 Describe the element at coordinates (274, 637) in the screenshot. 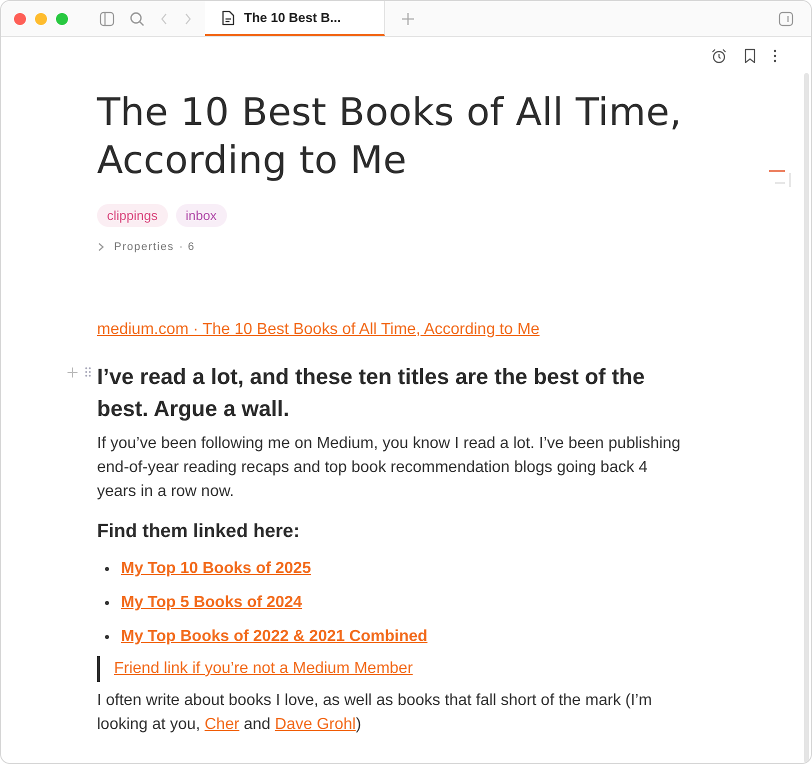

I see `article-link: My Top Books of 2022 & 2021 Combined` at that location.